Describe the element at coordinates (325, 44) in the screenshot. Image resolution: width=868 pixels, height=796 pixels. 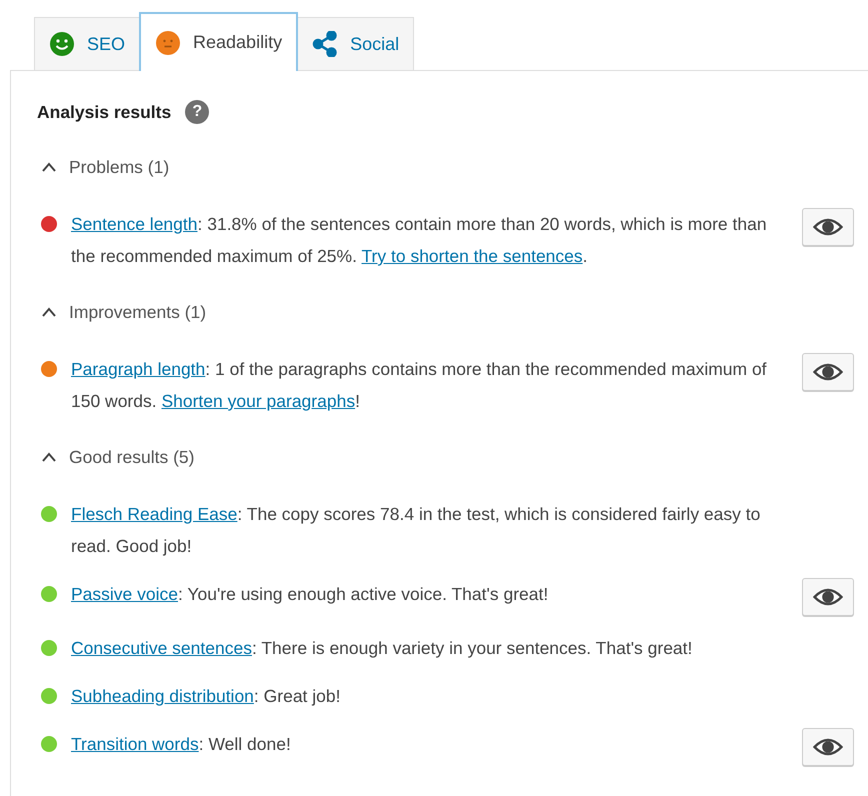
I see `share-icon` at that location.